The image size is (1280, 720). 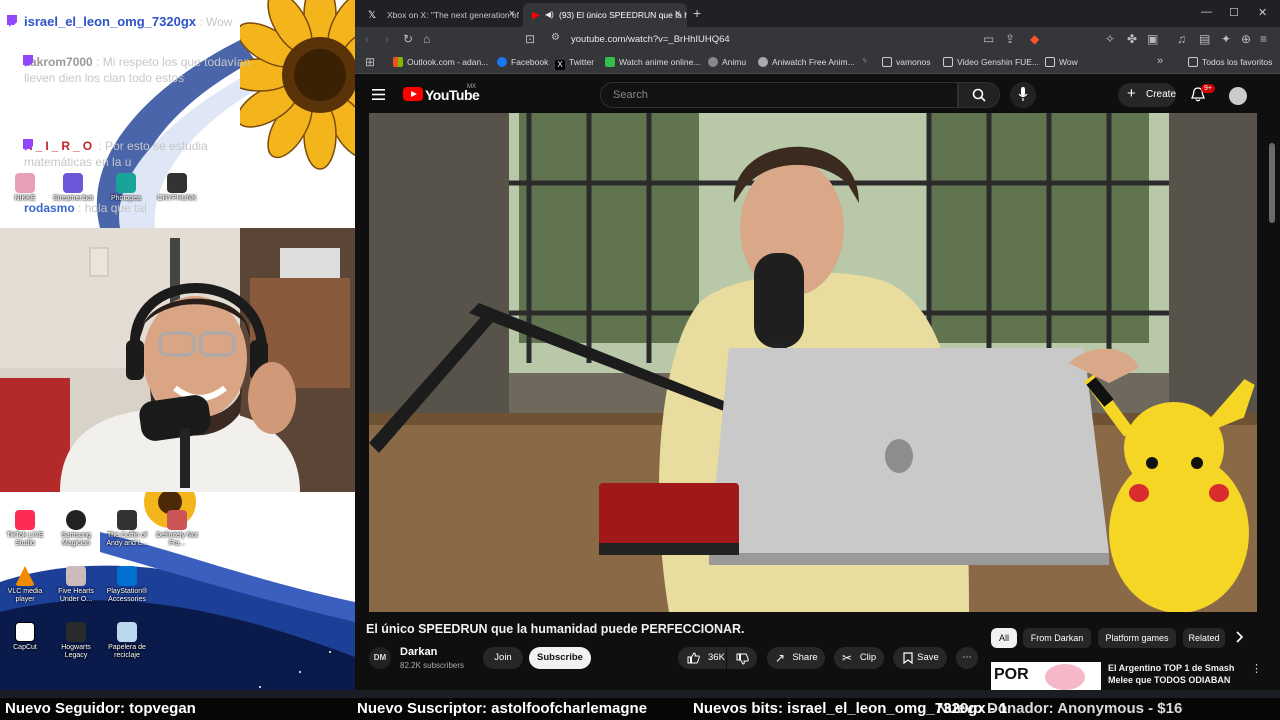 What do you see at coordinates (555, 37) in the screenshot?
I see `site-settings-icon: ⚙` at bounding box center [555, 37].